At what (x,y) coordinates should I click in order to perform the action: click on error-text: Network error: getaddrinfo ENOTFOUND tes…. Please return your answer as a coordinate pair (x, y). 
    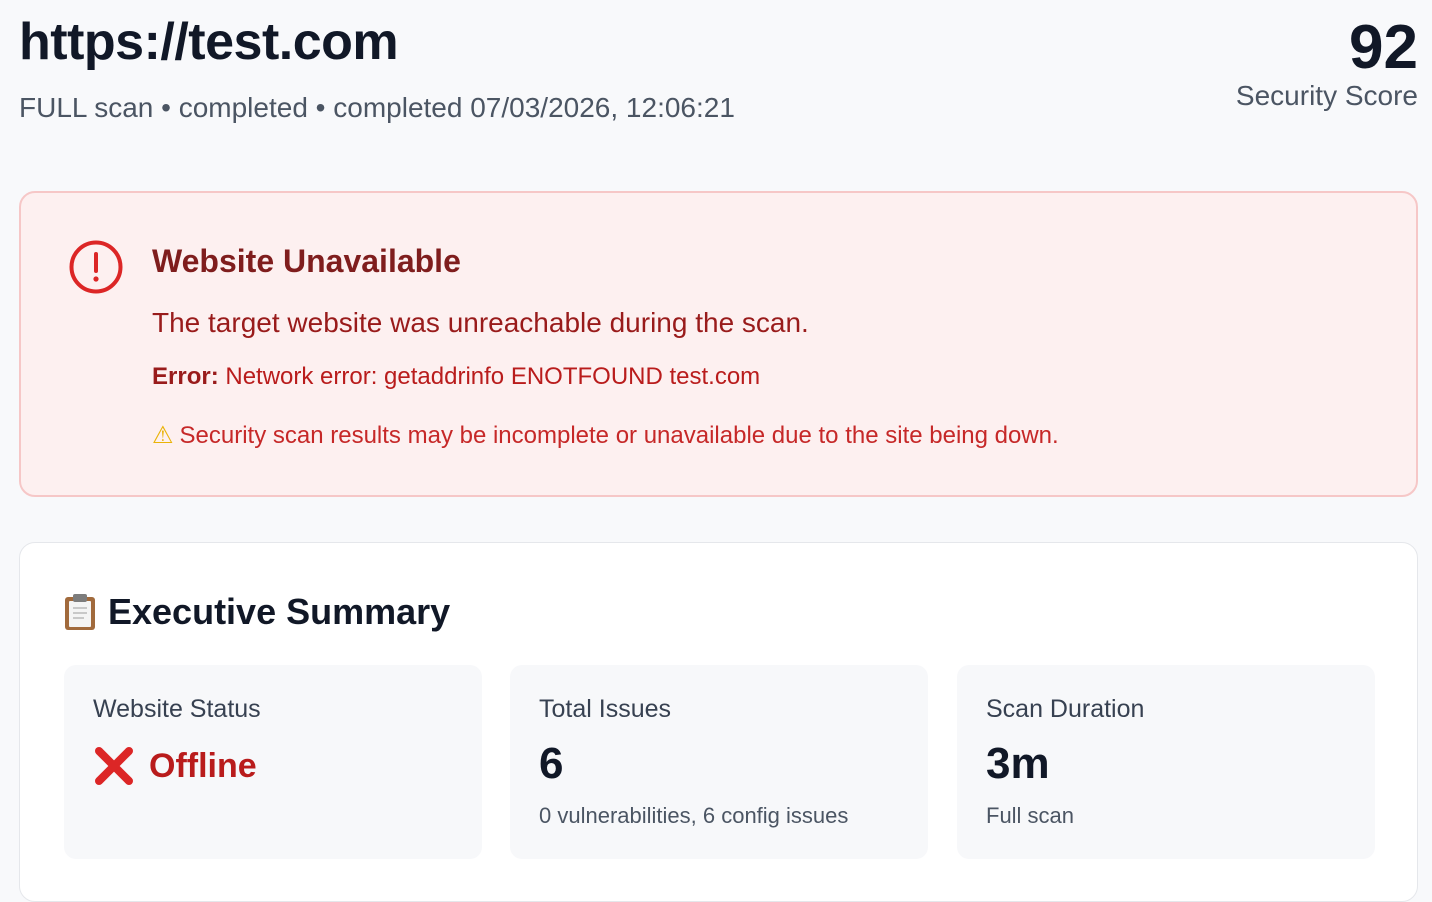
    Looking at the image, I should click on (493, 376).